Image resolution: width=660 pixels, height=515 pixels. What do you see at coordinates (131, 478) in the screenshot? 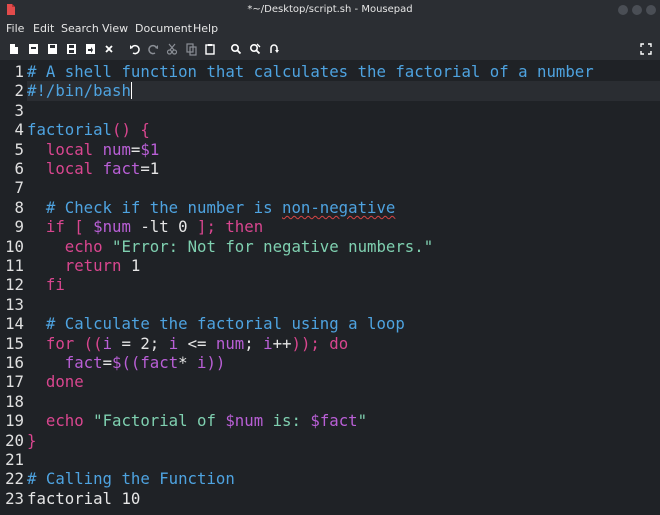
I see `code-line: # Calling the Function` at bounding box center [131, 478].